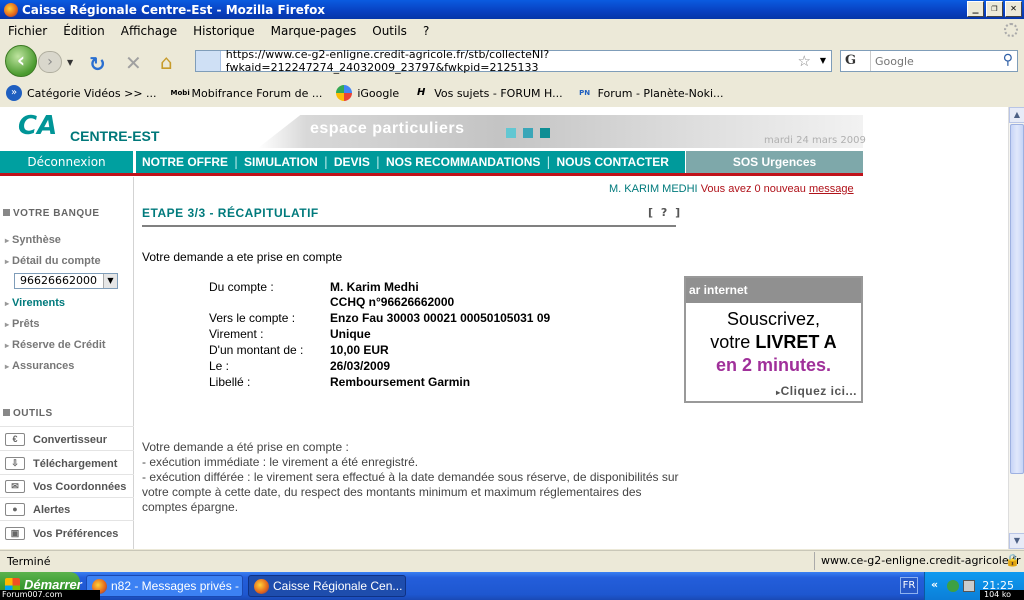  I want to click on minimize-button: _, so click(975, 9).